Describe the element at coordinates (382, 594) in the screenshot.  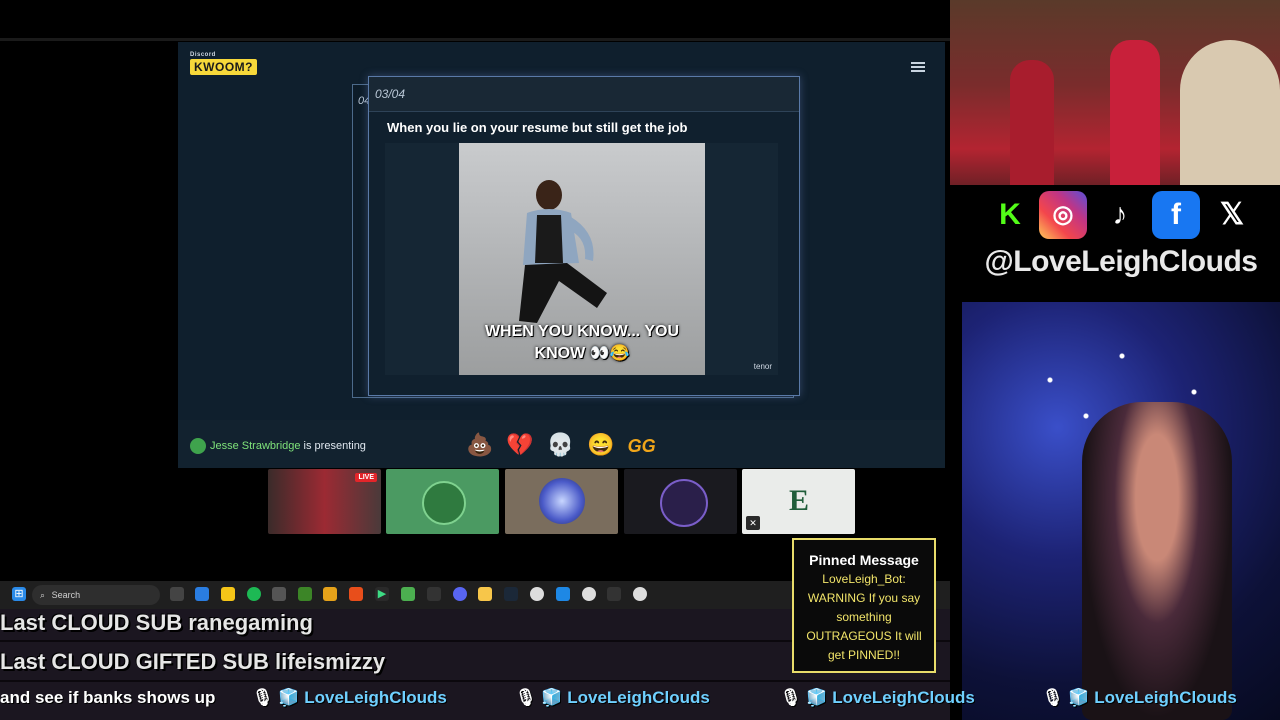
I see `play-icon: ▶` at that location.